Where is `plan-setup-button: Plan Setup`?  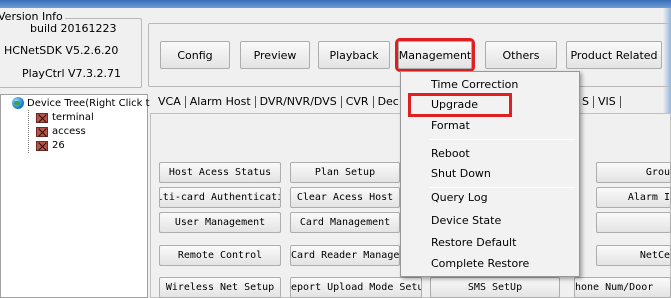 plan-setup-button: Plan Setup is located at coordinates (345, 172).